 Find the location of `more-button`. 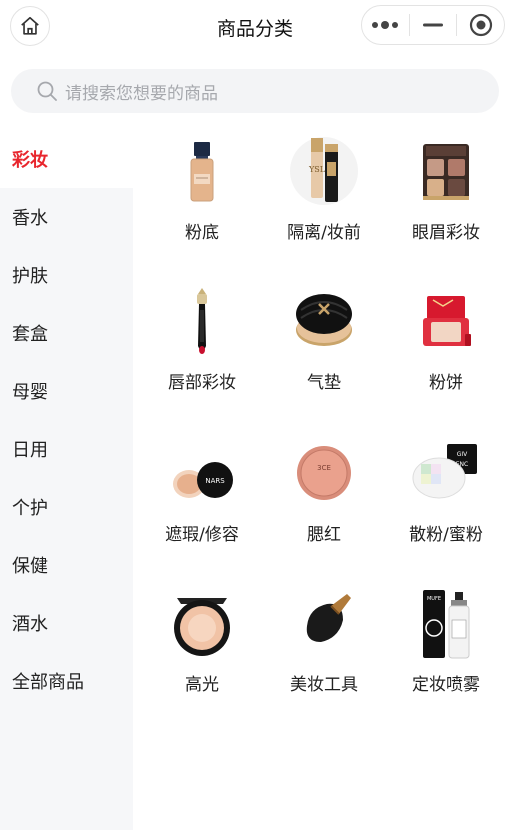

more-button is located at coordinates (385, 25).